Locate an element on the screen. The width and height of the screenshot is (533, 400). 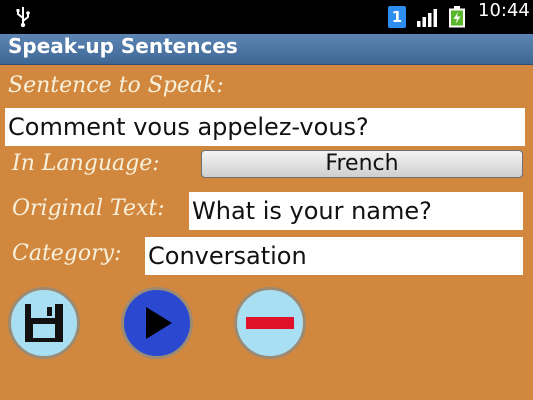
floppy-disk-icon is located at coordinates (44, 323).